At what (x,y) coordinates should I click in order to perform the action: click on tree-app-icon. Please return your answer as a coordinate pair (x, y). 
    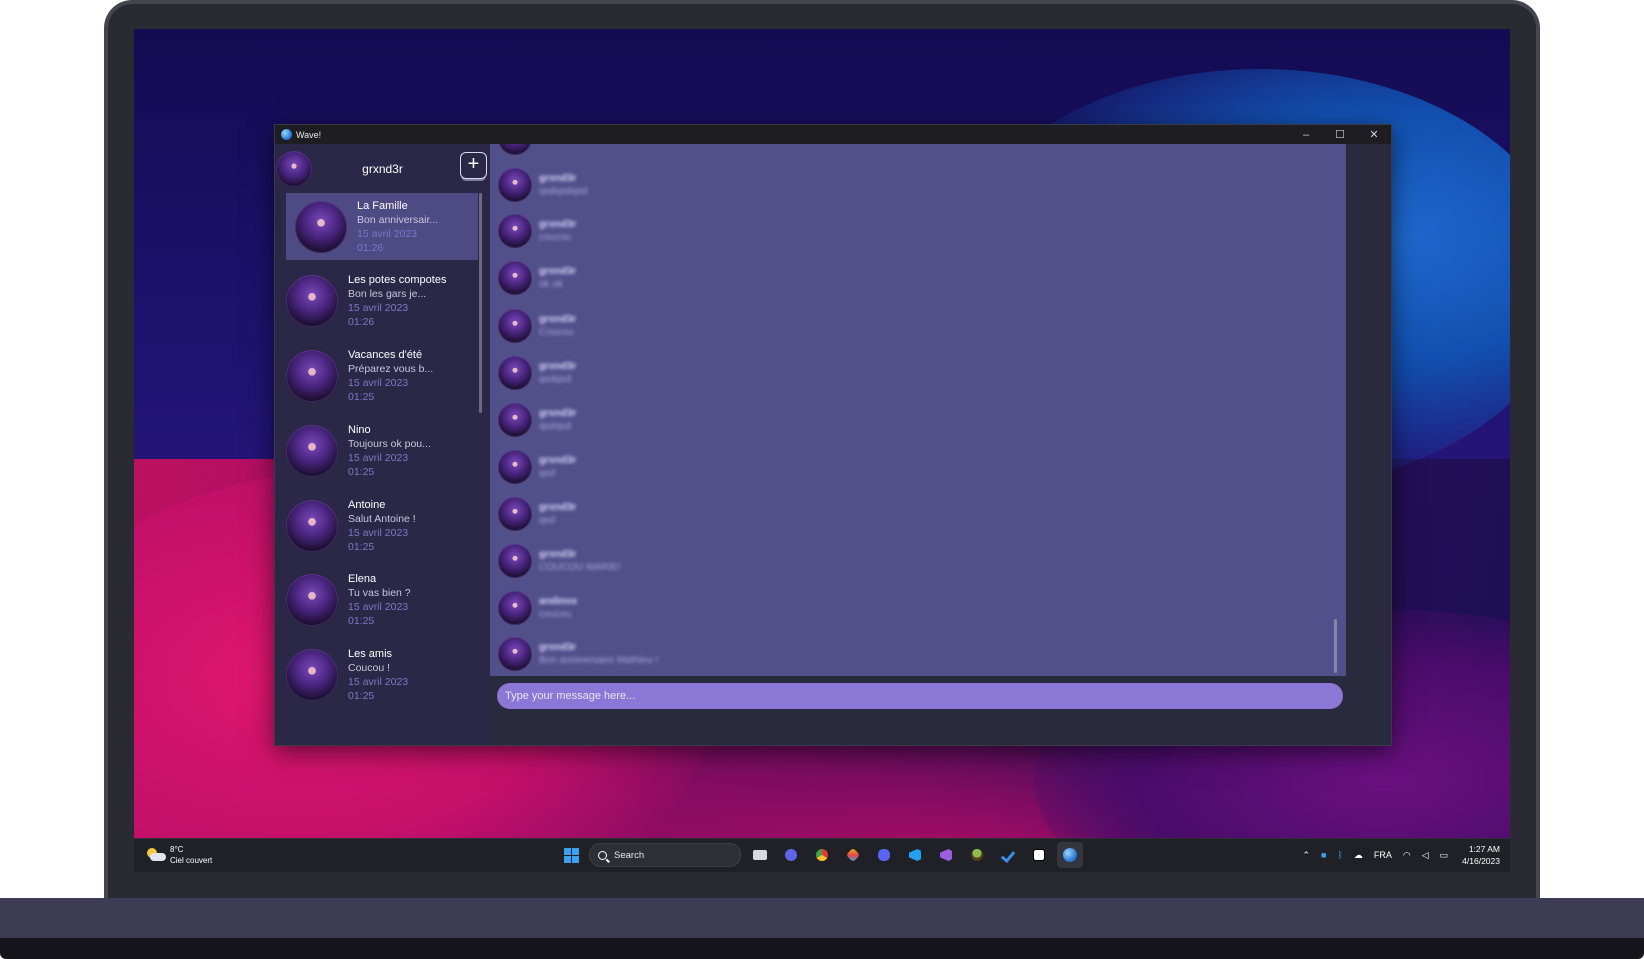
    Looking at the image, I should click on (977, 855).